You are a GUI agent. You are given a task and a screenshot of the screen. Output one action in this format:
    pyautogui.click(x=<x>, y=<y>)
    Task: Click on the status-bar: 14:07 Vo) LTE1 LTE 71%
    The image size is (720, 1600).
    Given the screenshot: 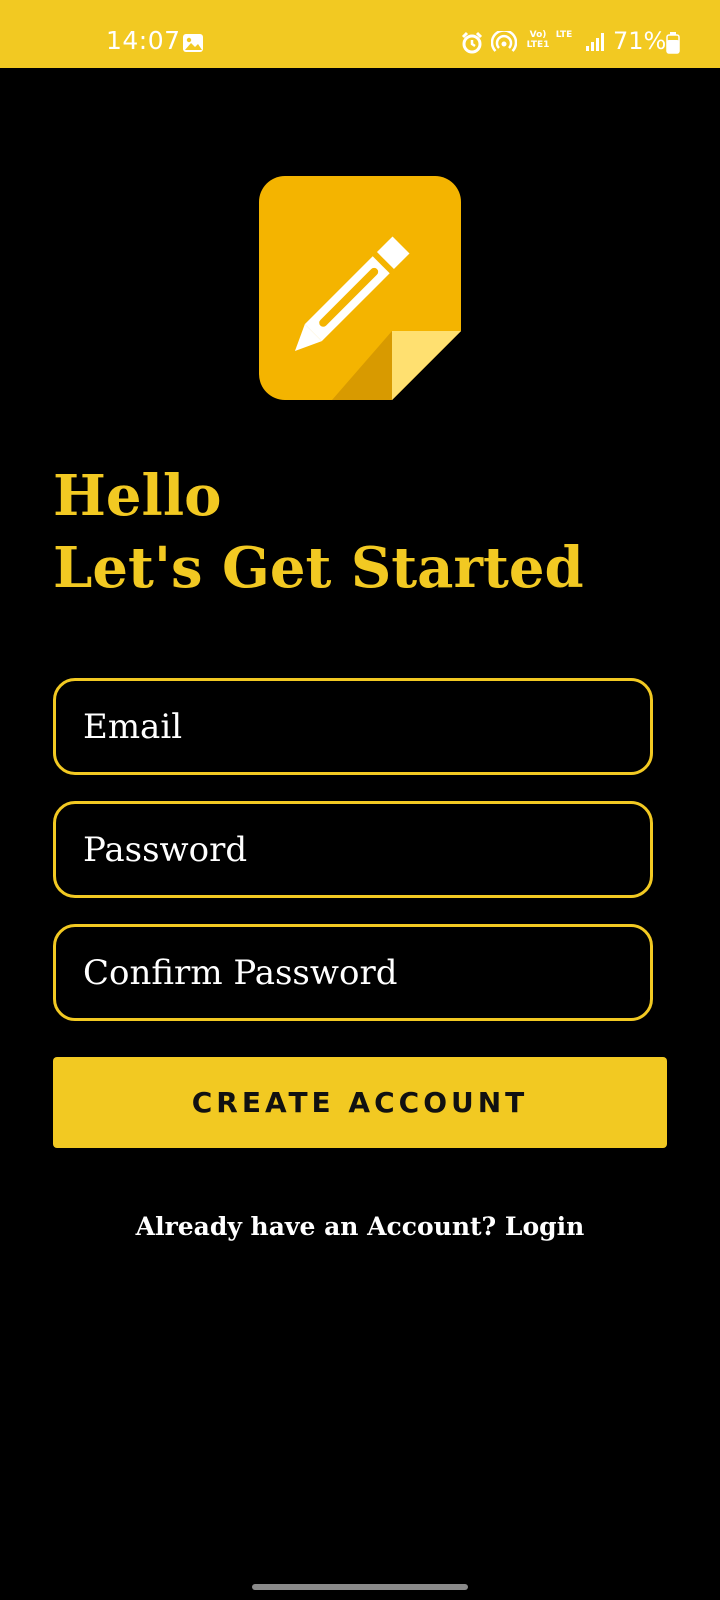 What is the action you would take?
    pyautogui.click(x=360, y=34)
    